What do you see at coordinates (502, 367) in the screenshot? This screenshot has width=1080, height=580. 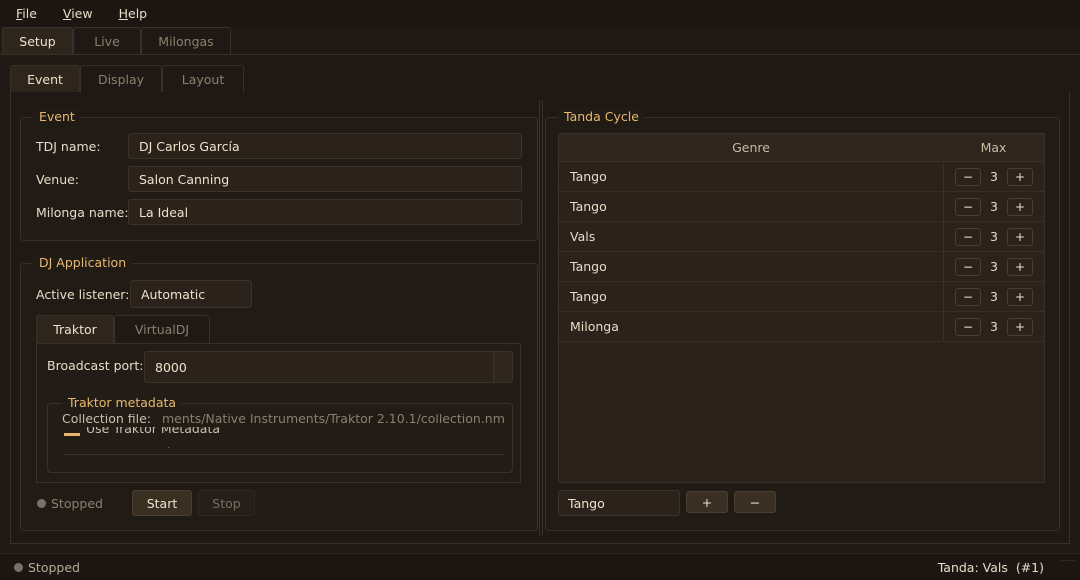 I see `port-spin-arrows` at bounding box center [502, 367].